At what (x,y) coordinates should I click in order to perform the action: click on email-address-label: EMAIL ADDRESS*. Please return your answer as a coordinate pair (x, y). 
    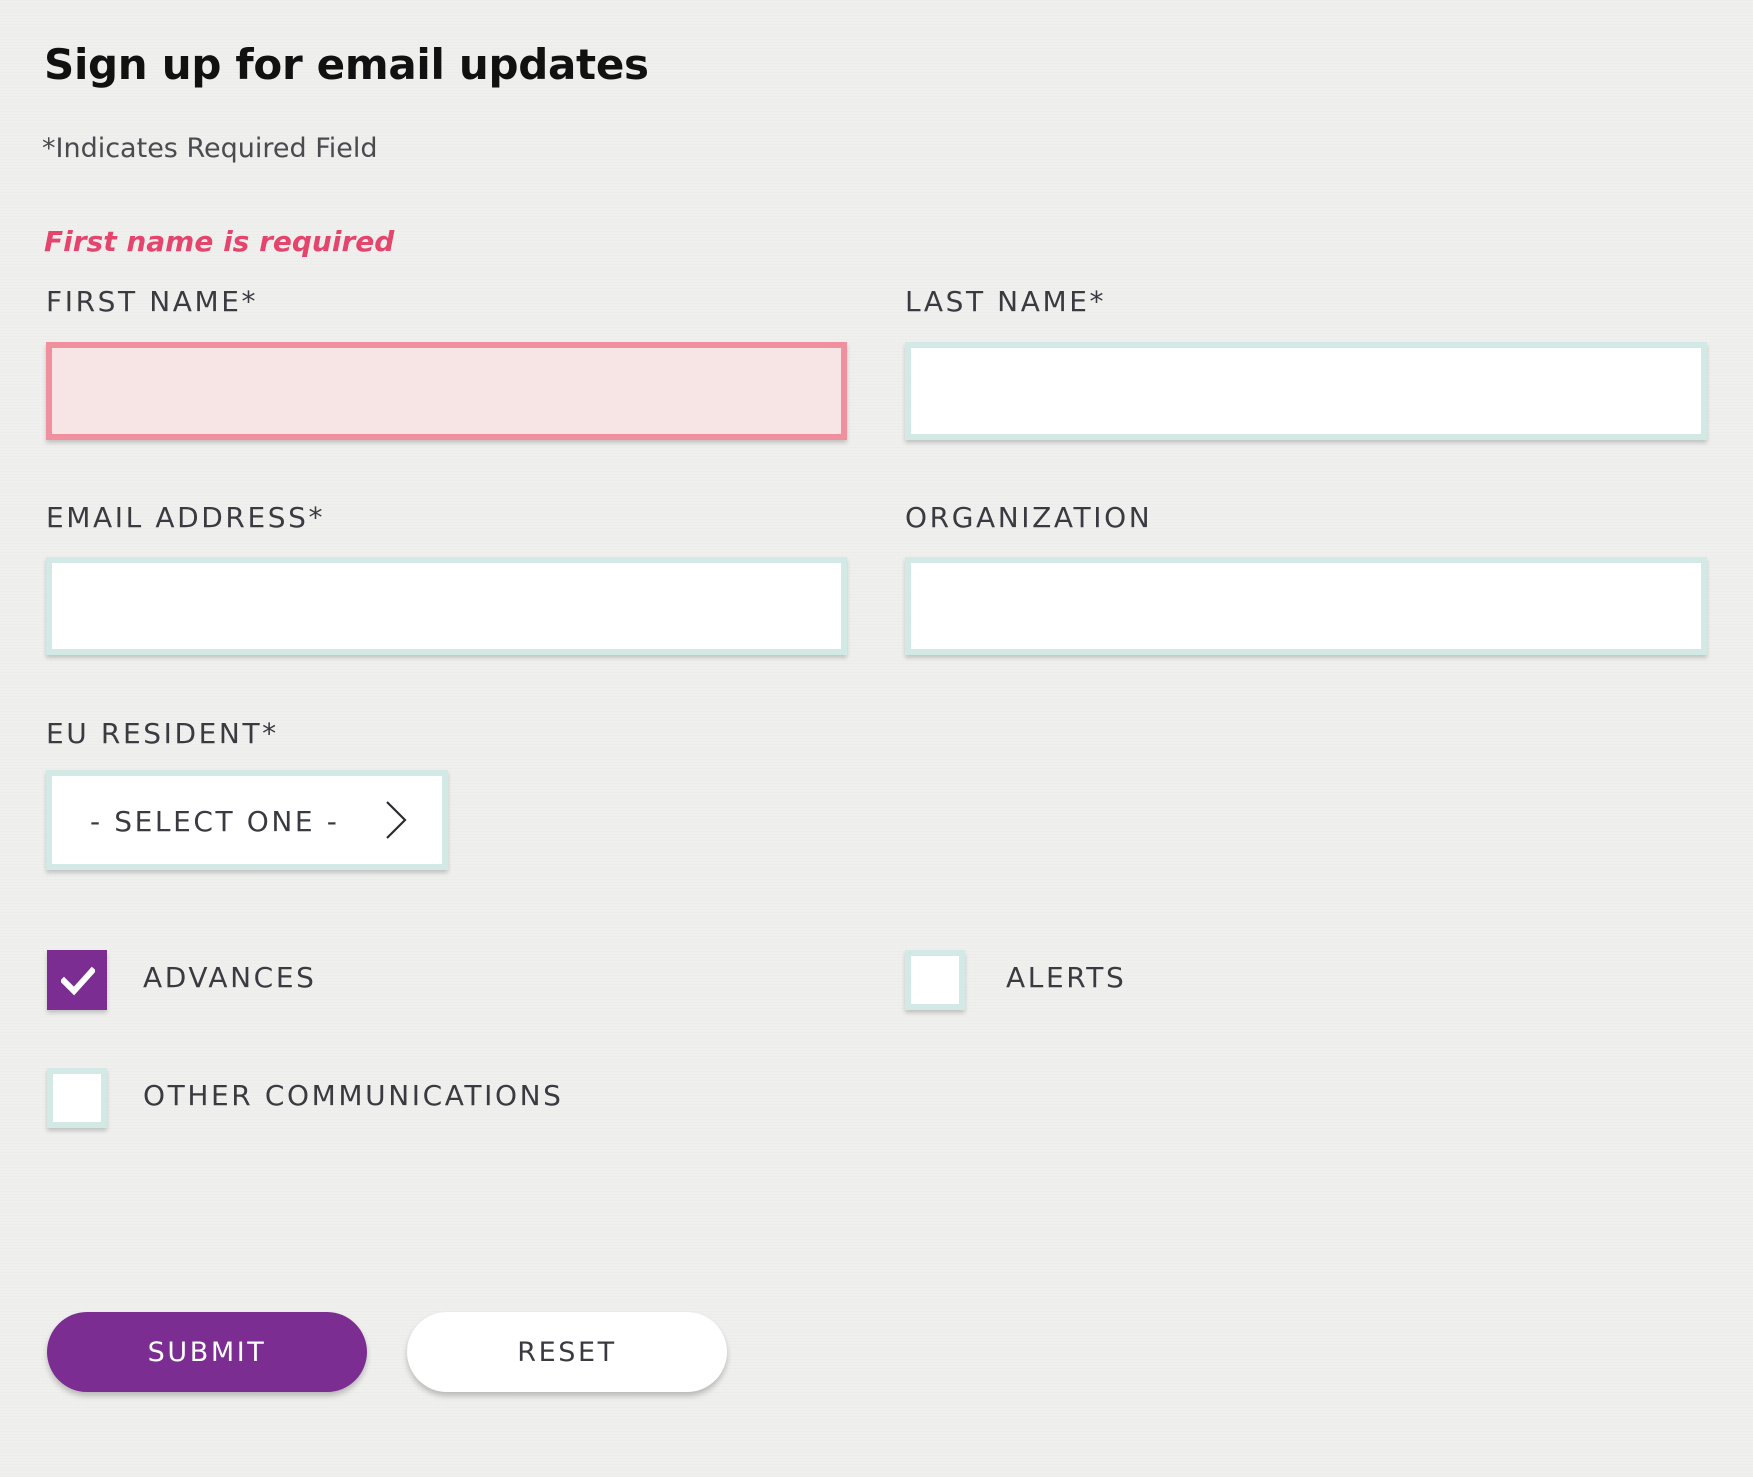
    Looking at the image, I should click on (186, 517).